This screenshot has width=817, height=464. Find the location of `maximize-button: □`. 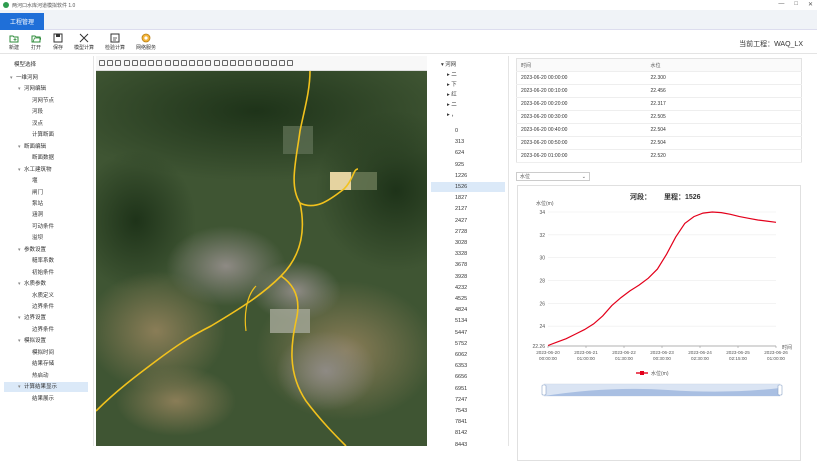

maximize-button: □ is located at coordinates (796, 4).